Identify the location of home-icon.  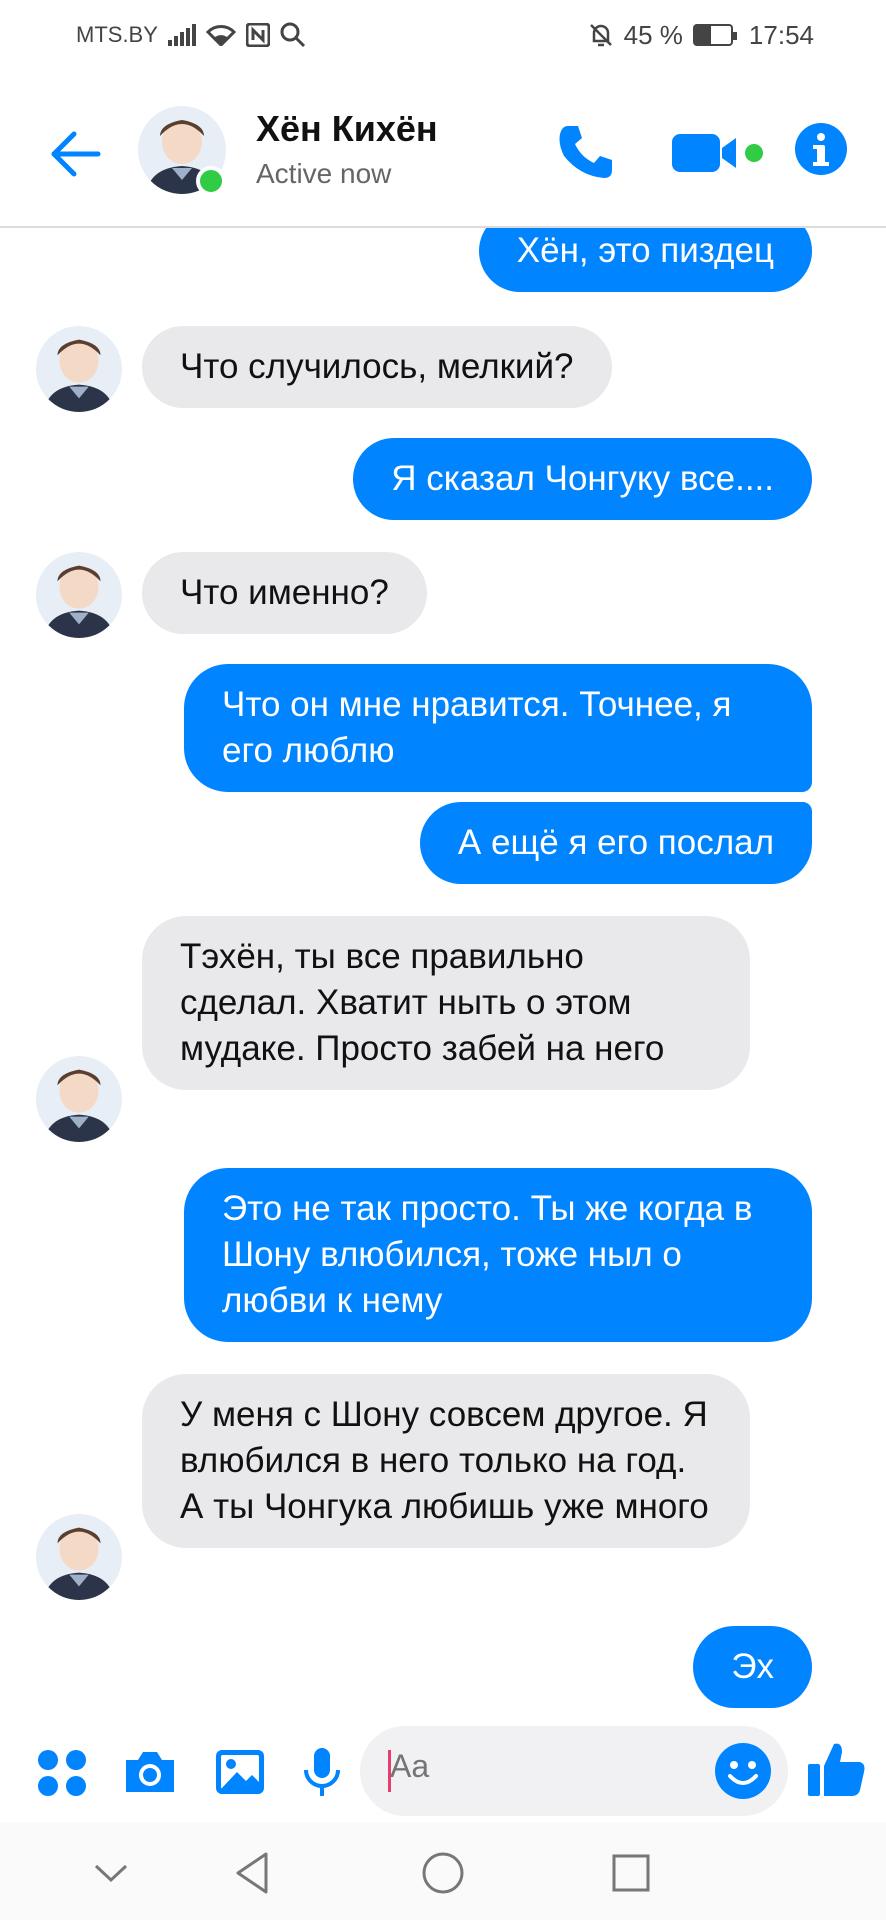
(443, 1873).